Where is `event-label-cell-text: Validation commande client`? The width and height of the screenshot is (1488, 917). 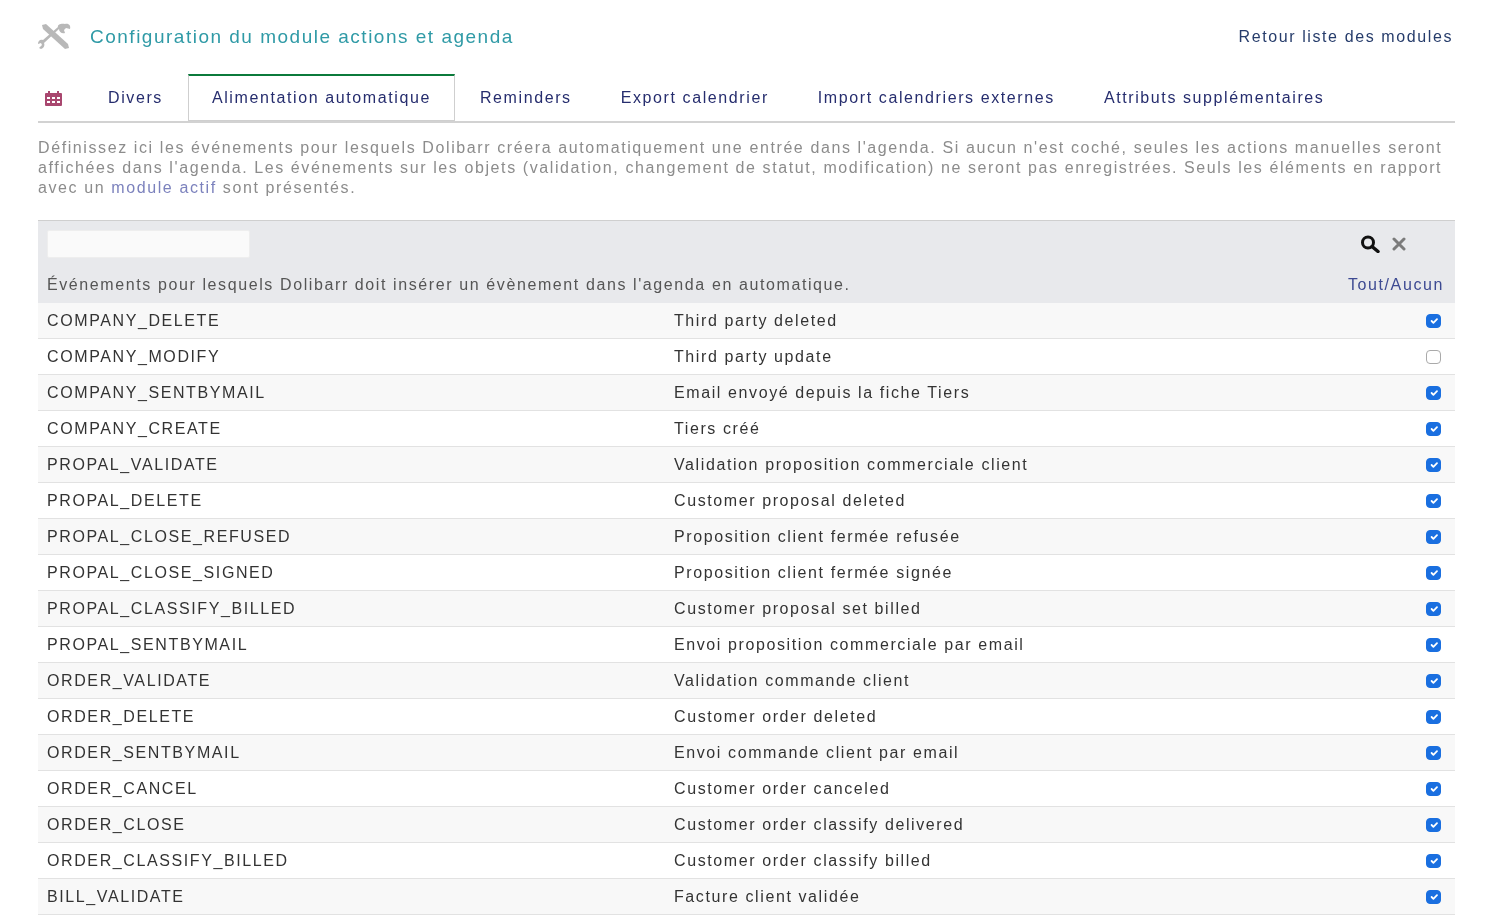
event-label-cell-text: Validation commande client is located at coordinates (793, 680).